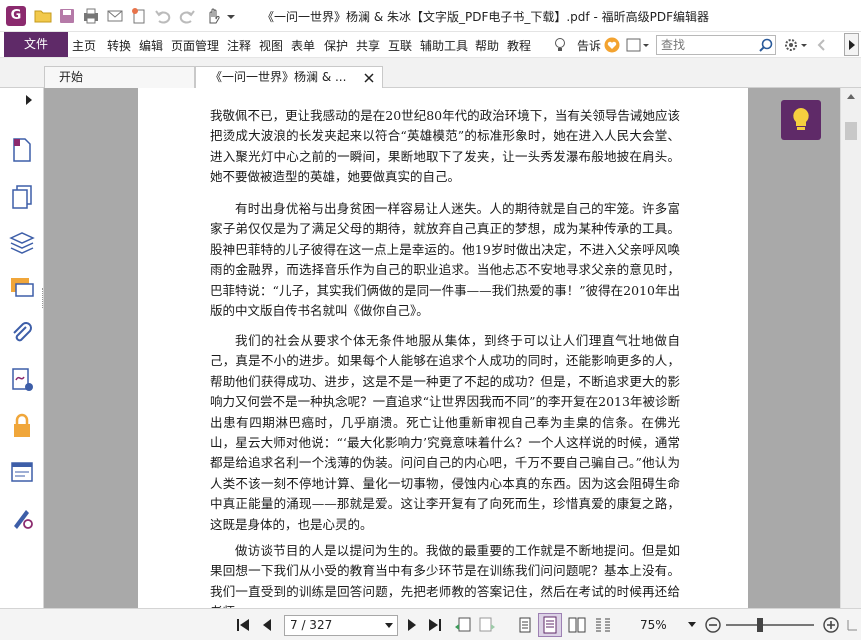 The width and height of the screenshot is (861, 640). Describe the element at coordinates (369, 78) in the screenshot. I see `close-tab-icon` at that location.